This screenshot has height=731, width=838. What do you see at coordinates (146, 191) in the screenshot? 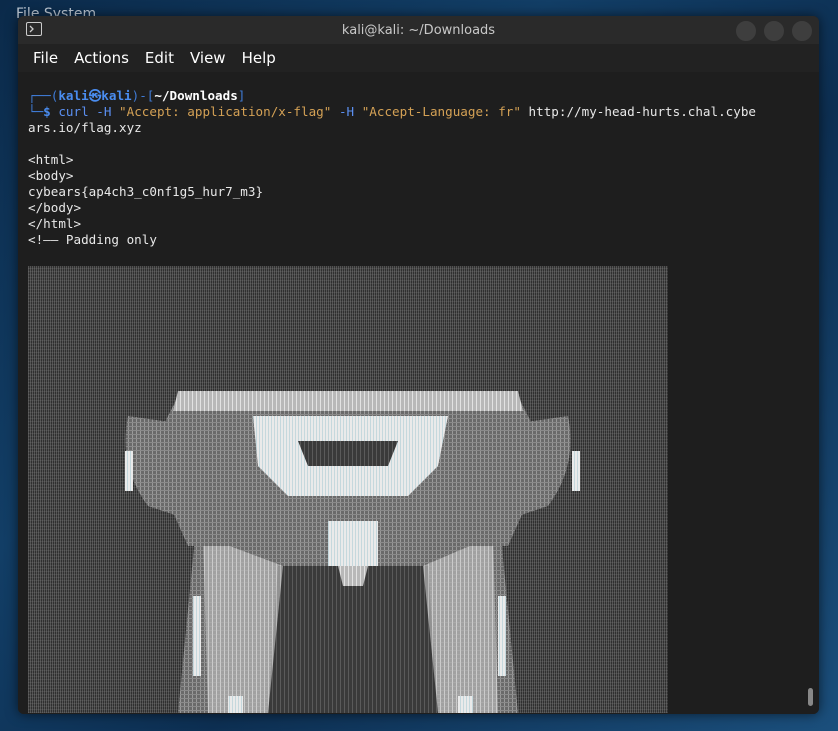
I see `flag-output: cybears{ap4ch3_c0nf1g5_hur7_m3}` at bounding box center [146, 191].